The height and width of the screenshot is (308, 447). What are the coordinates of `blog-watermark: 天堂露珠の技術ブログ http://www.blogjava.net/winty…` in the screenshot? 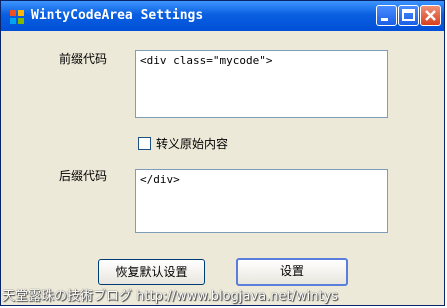 It's located at (170, 296).